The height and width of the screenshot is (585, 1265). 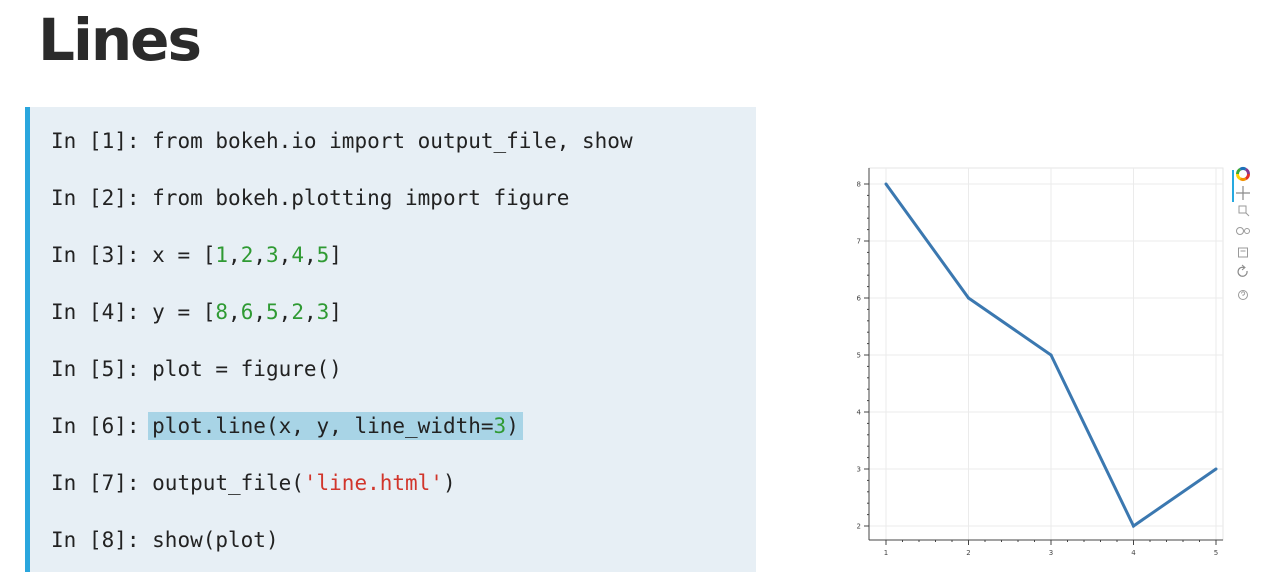 What do you see at coordinates (1051, 553) in the screenshot?
I see `x-tick-label: 3` at bounding box center [1051, 553].